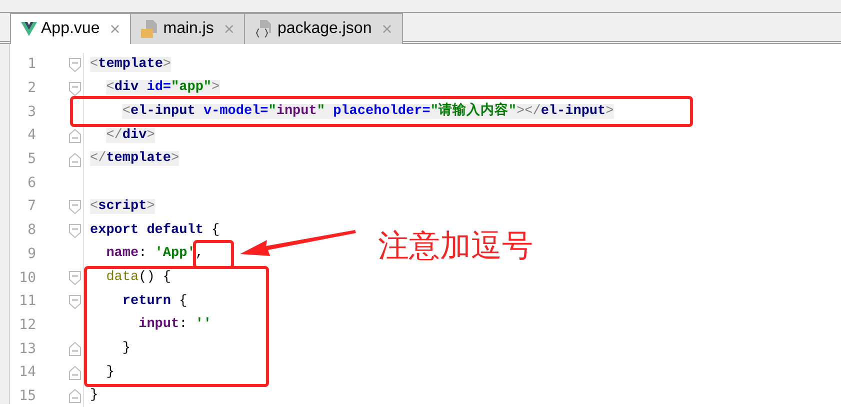 The width and height of the screenshot is (841, 407). I want to click on line-number: 5, so click(31, 160).